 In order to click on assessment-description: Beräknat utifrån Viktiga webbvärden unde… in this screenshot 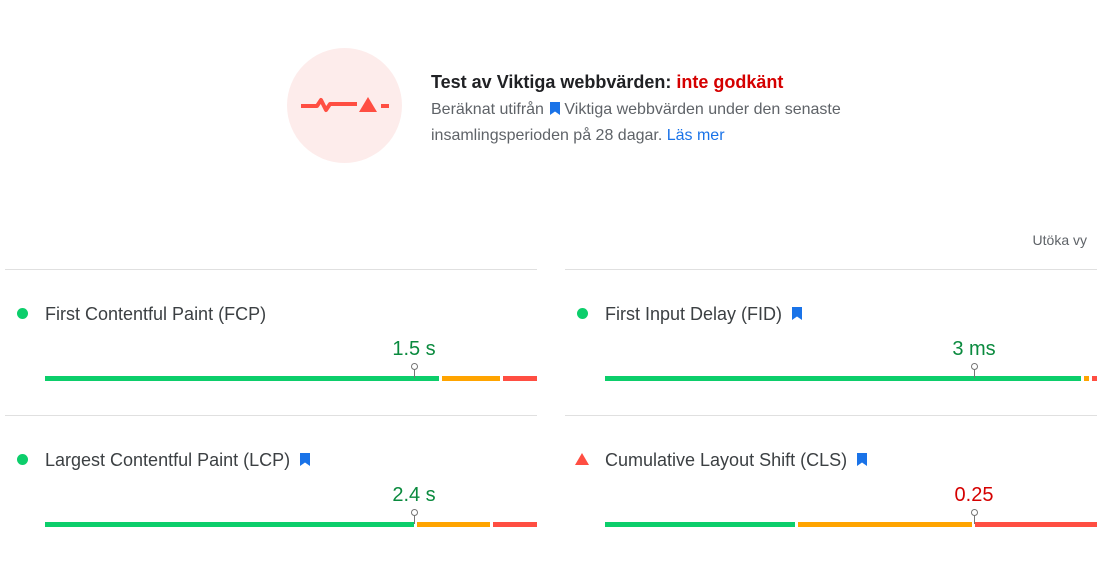, I will do `click(641, 122)`.